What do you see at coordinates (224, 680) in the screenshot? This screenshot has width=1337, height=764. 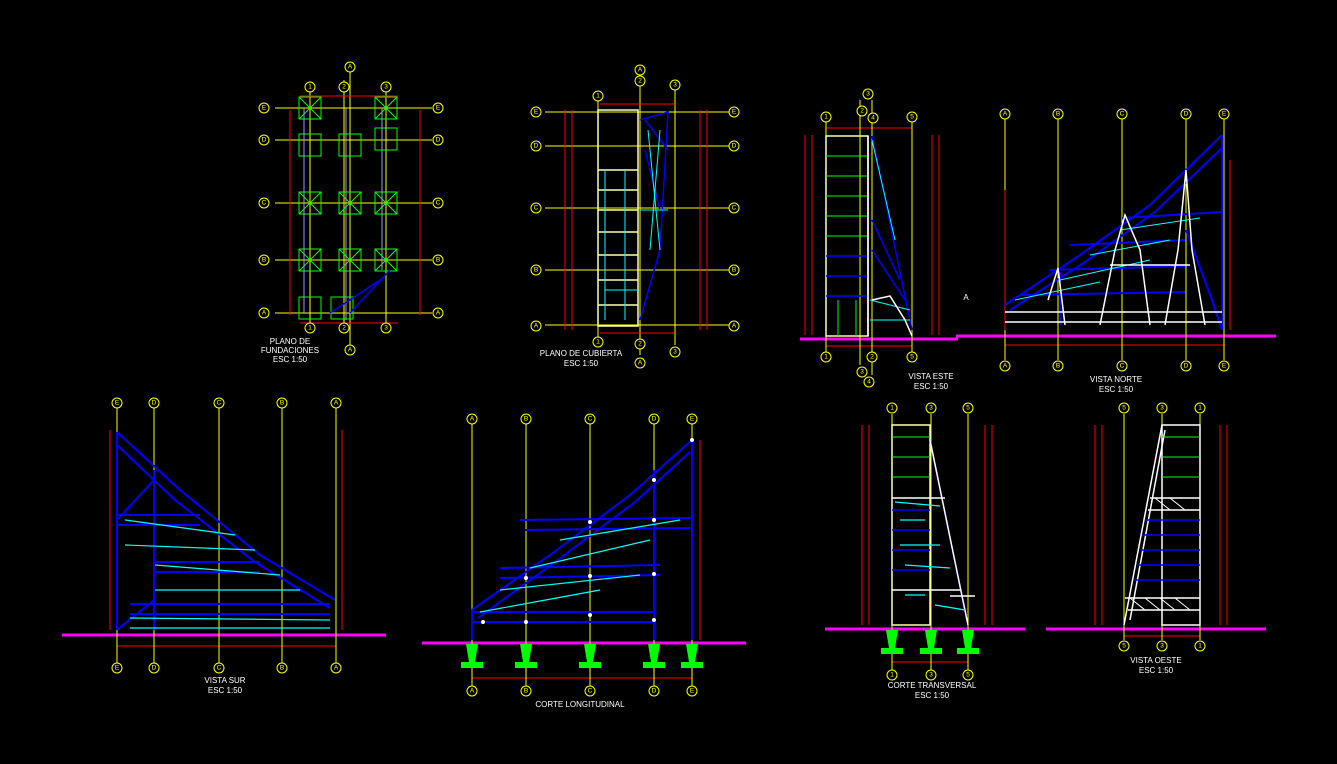 I see `drawing-title: VISTA SUR` at bounding box center [224, 680].